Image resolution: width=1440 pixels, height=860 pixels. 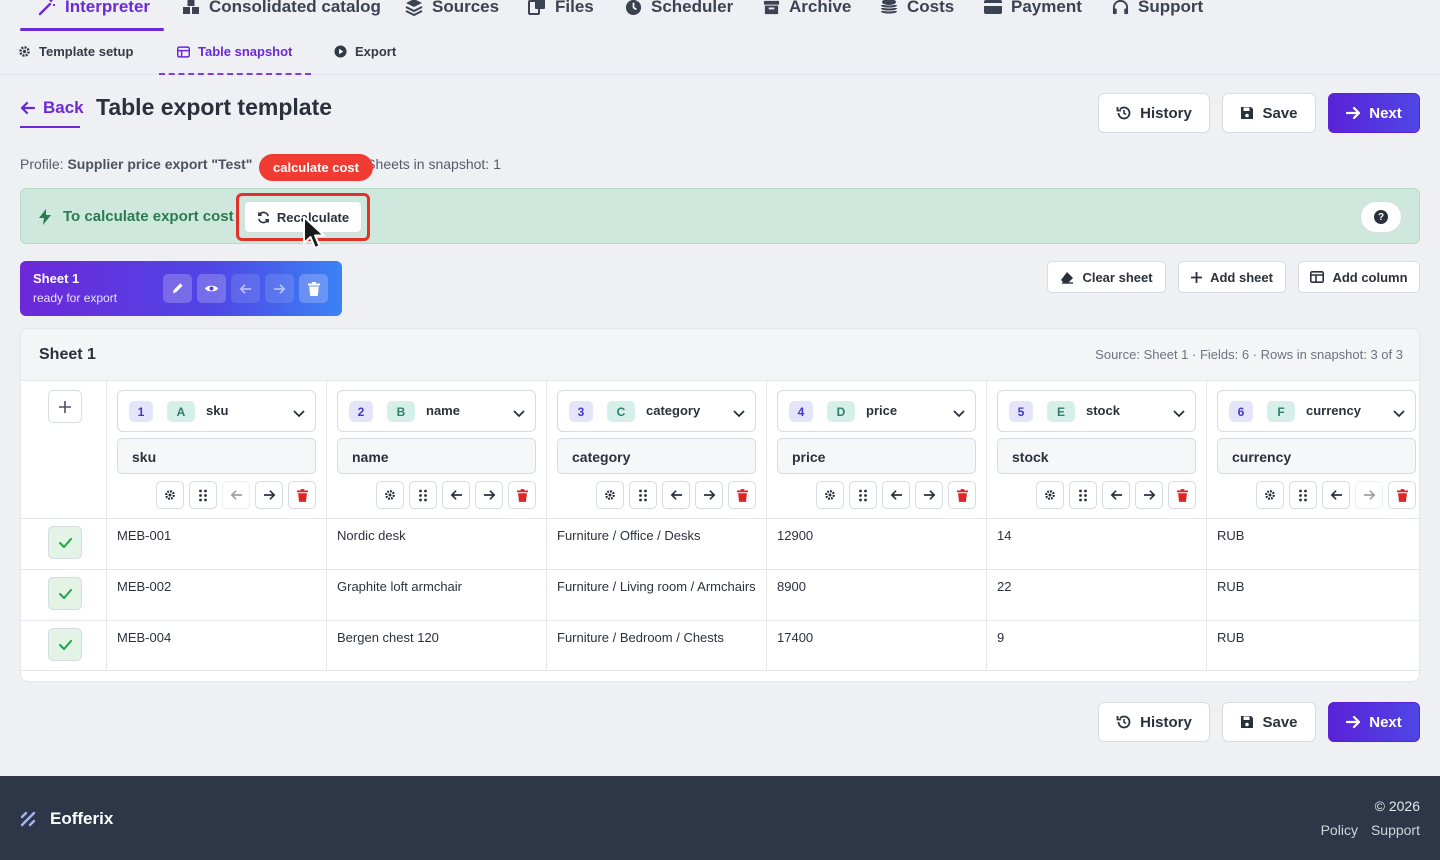 What do you see at coordinates (452, 10) in the screenshot?
I see `nav-item-sources: Sources` at bounding box center [452, 10].